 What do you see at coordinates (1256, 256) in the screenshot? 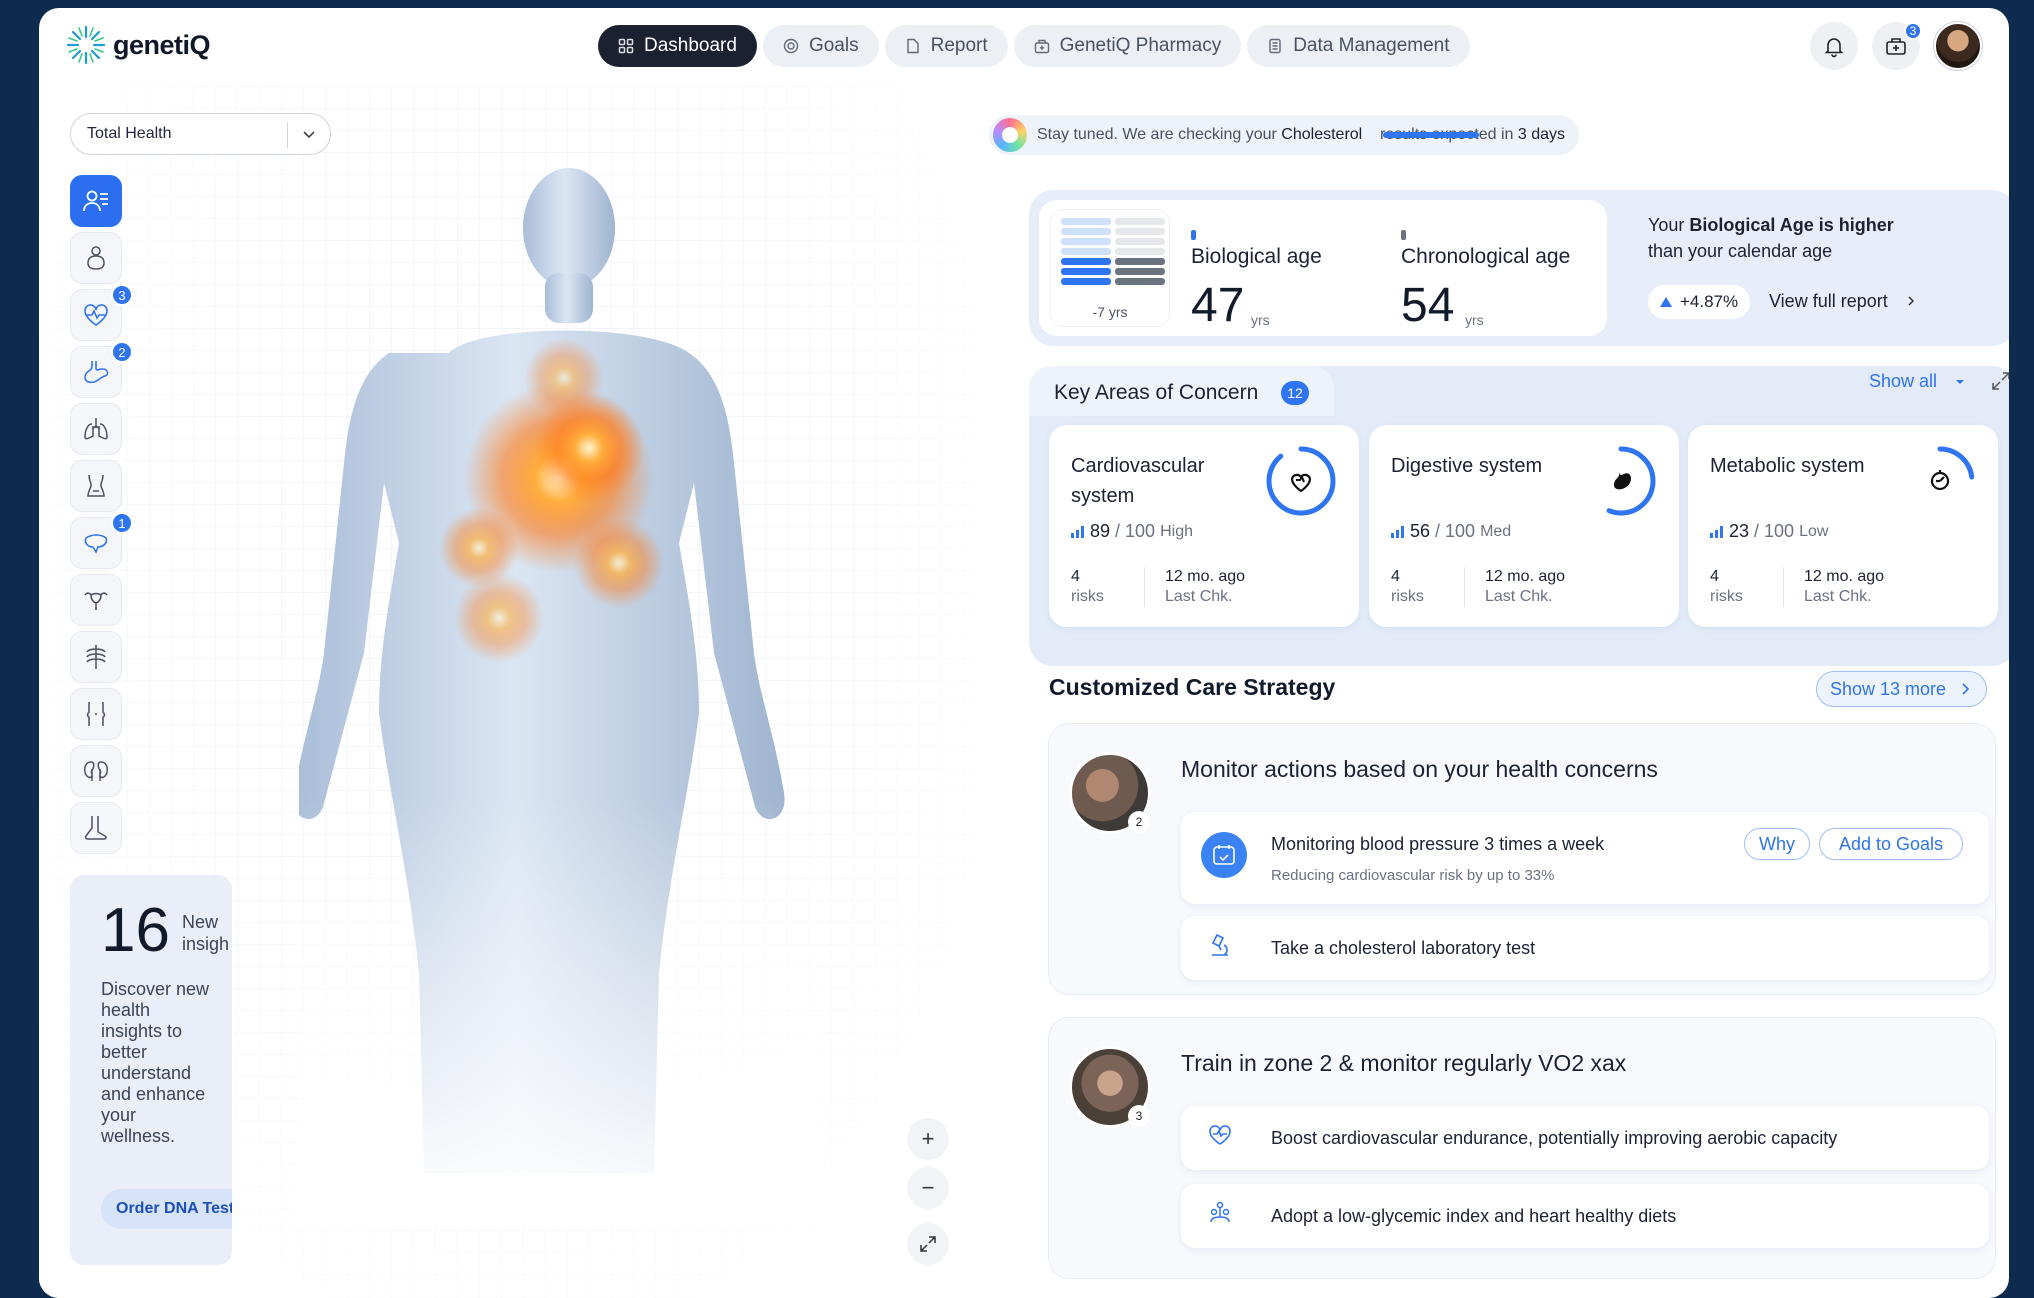
I see `biological-age-label: Biological age` at bounding box center [1256, 256].